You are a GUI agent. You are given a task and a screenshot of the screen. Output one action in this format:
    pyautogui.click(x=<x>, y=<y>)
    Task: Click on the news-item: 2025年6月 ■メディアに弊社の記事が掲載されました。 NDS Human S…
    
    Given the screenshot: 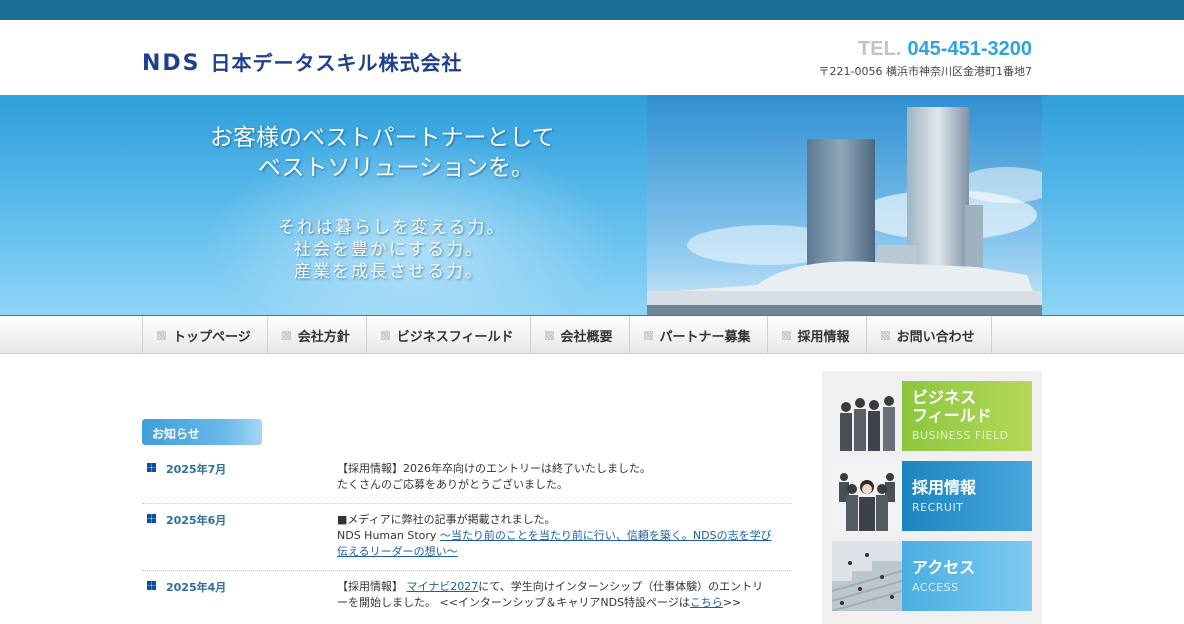 What is the action you would take?
    pyautogui.click(x=467, y=537)
    